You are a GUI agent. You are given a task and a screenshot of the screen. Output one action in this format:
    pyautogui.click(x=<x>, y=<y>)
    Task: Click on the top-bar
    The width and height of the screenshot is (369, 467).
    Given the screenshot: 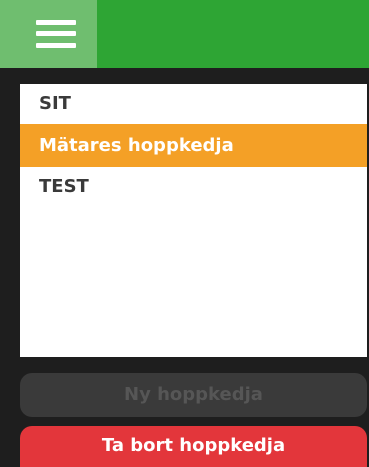 What is the action you would take?
    pyautogui.click(x=184, y=34)
    